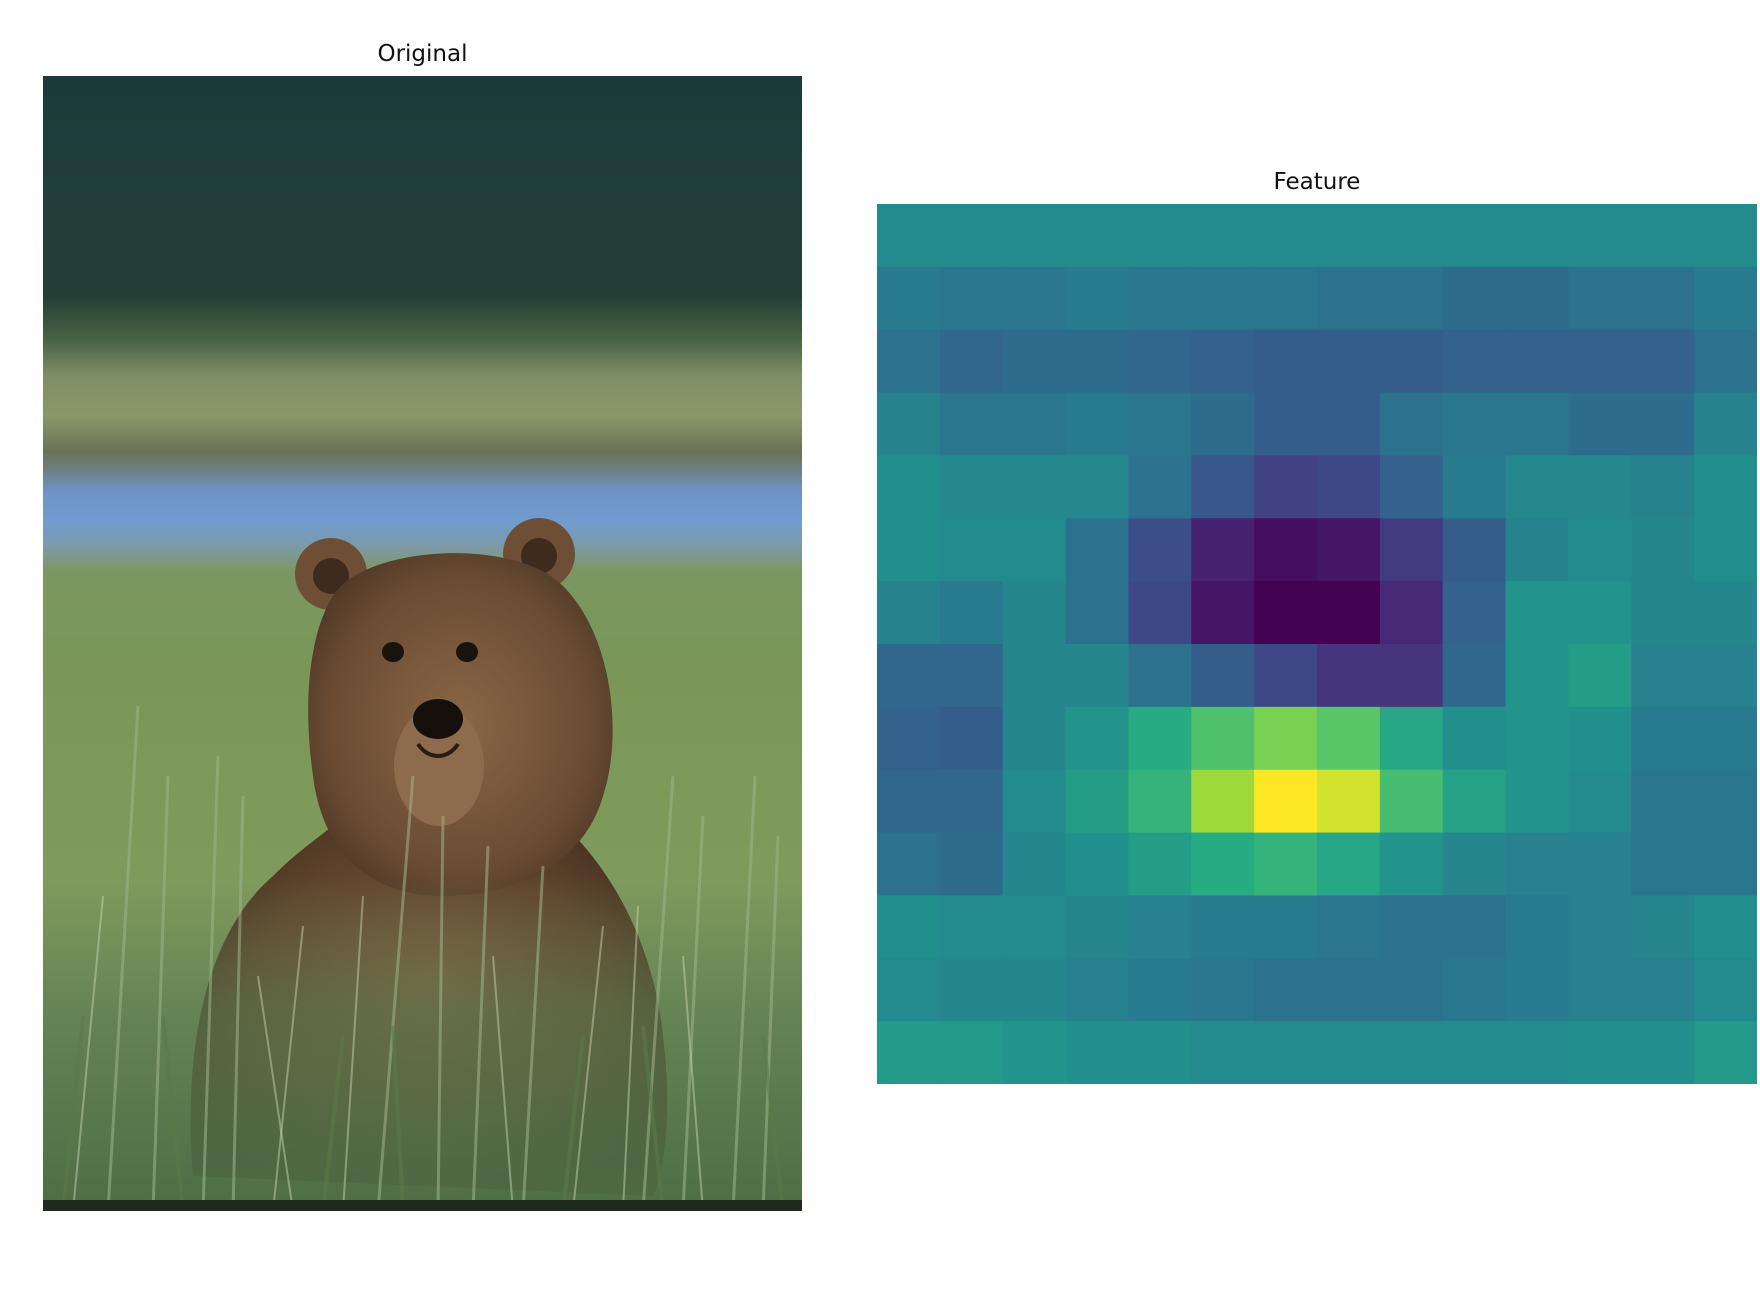 This screenshot has height=1310, width=1760. I want to click on feature-title: Feature, so click(1317, 182).